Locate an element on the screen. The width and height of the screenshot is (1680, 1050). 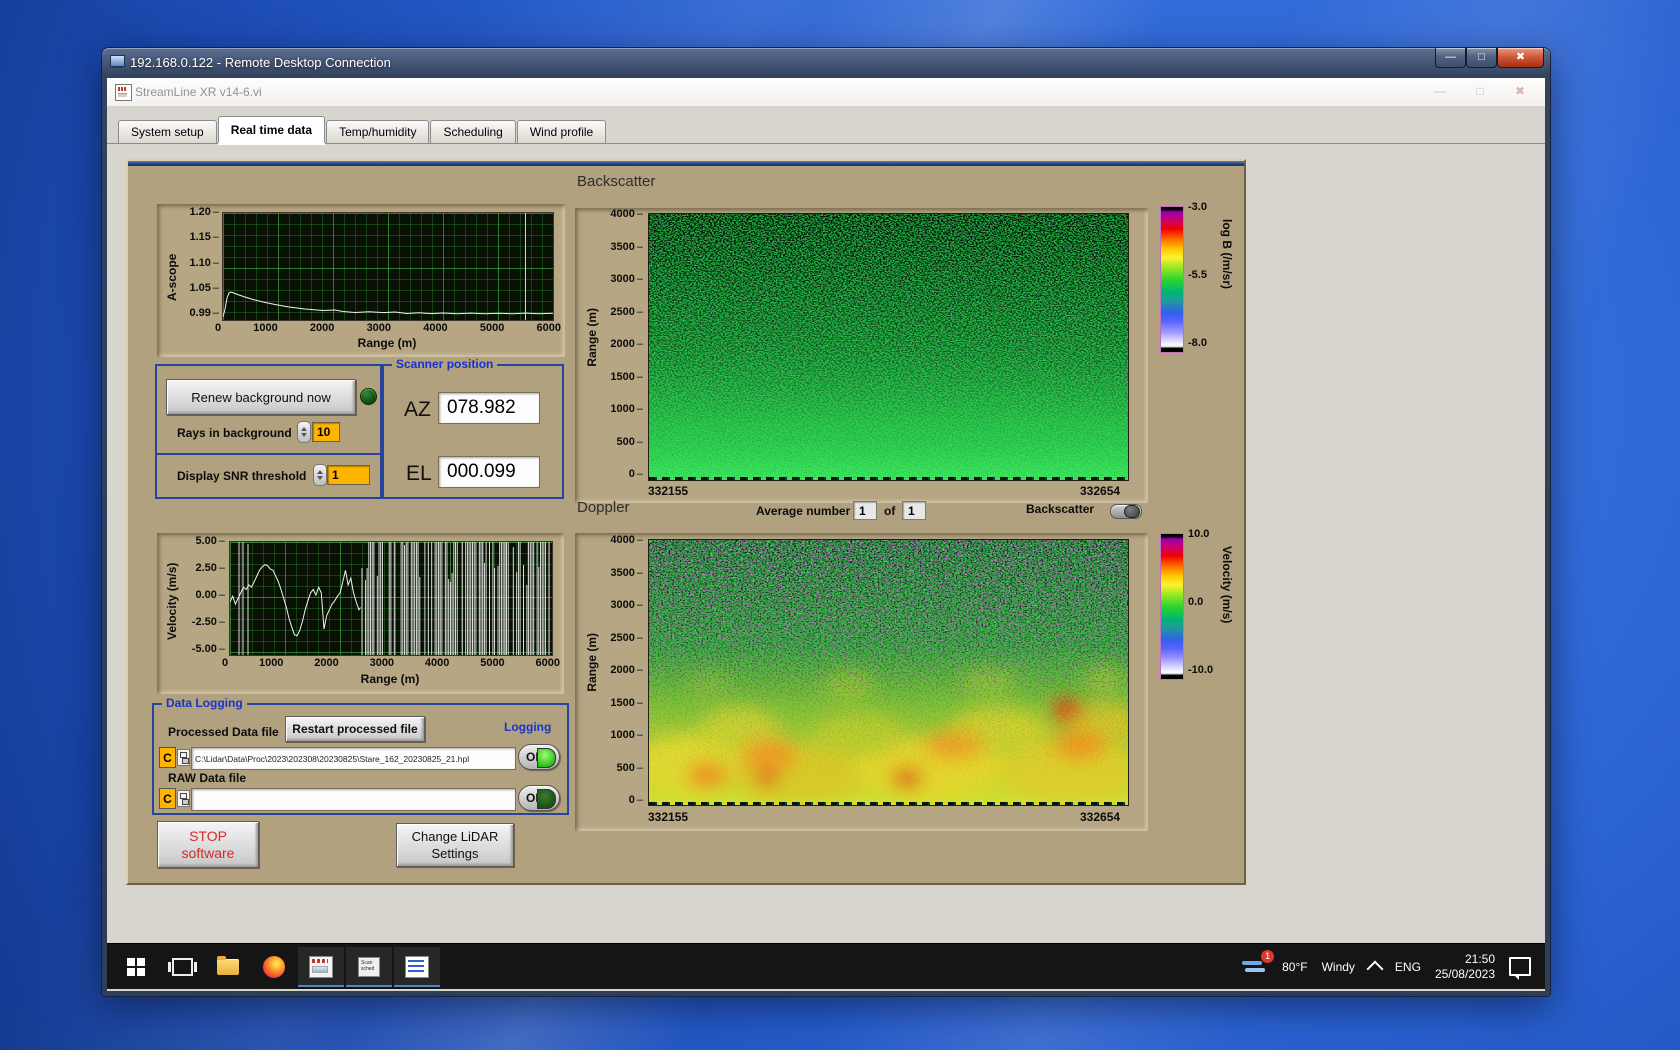
snr-spinner is located at coordinates (320, 475).